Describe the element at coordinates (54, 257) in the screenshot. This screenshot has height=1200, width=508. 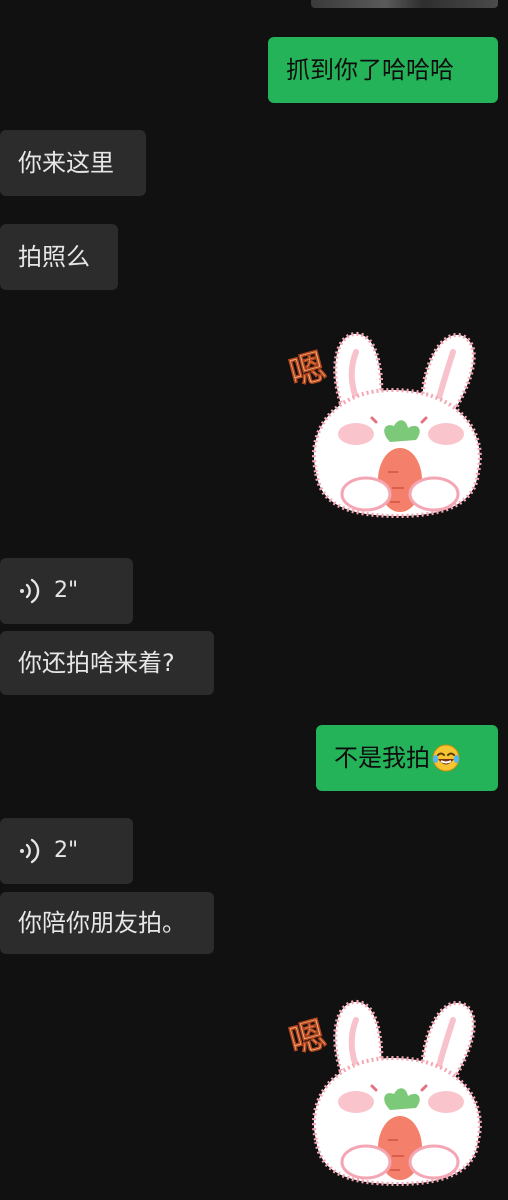
I see `message-text: 拍照么` at that location.